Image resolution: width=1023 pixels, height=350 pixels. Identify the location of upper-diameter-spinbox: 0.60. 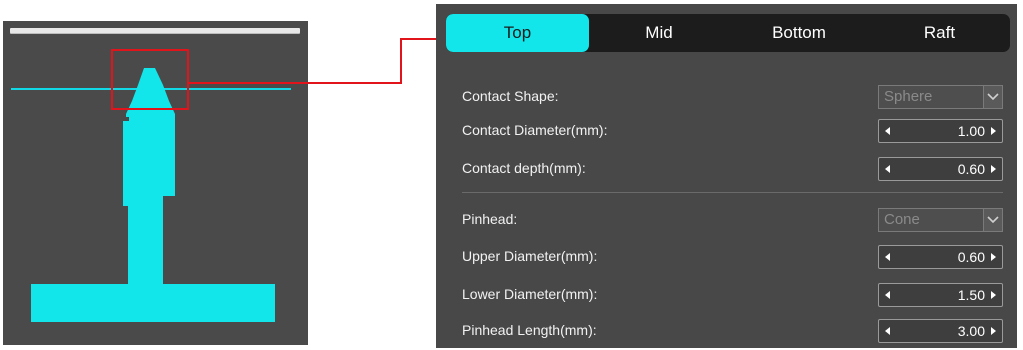
(940, 257).